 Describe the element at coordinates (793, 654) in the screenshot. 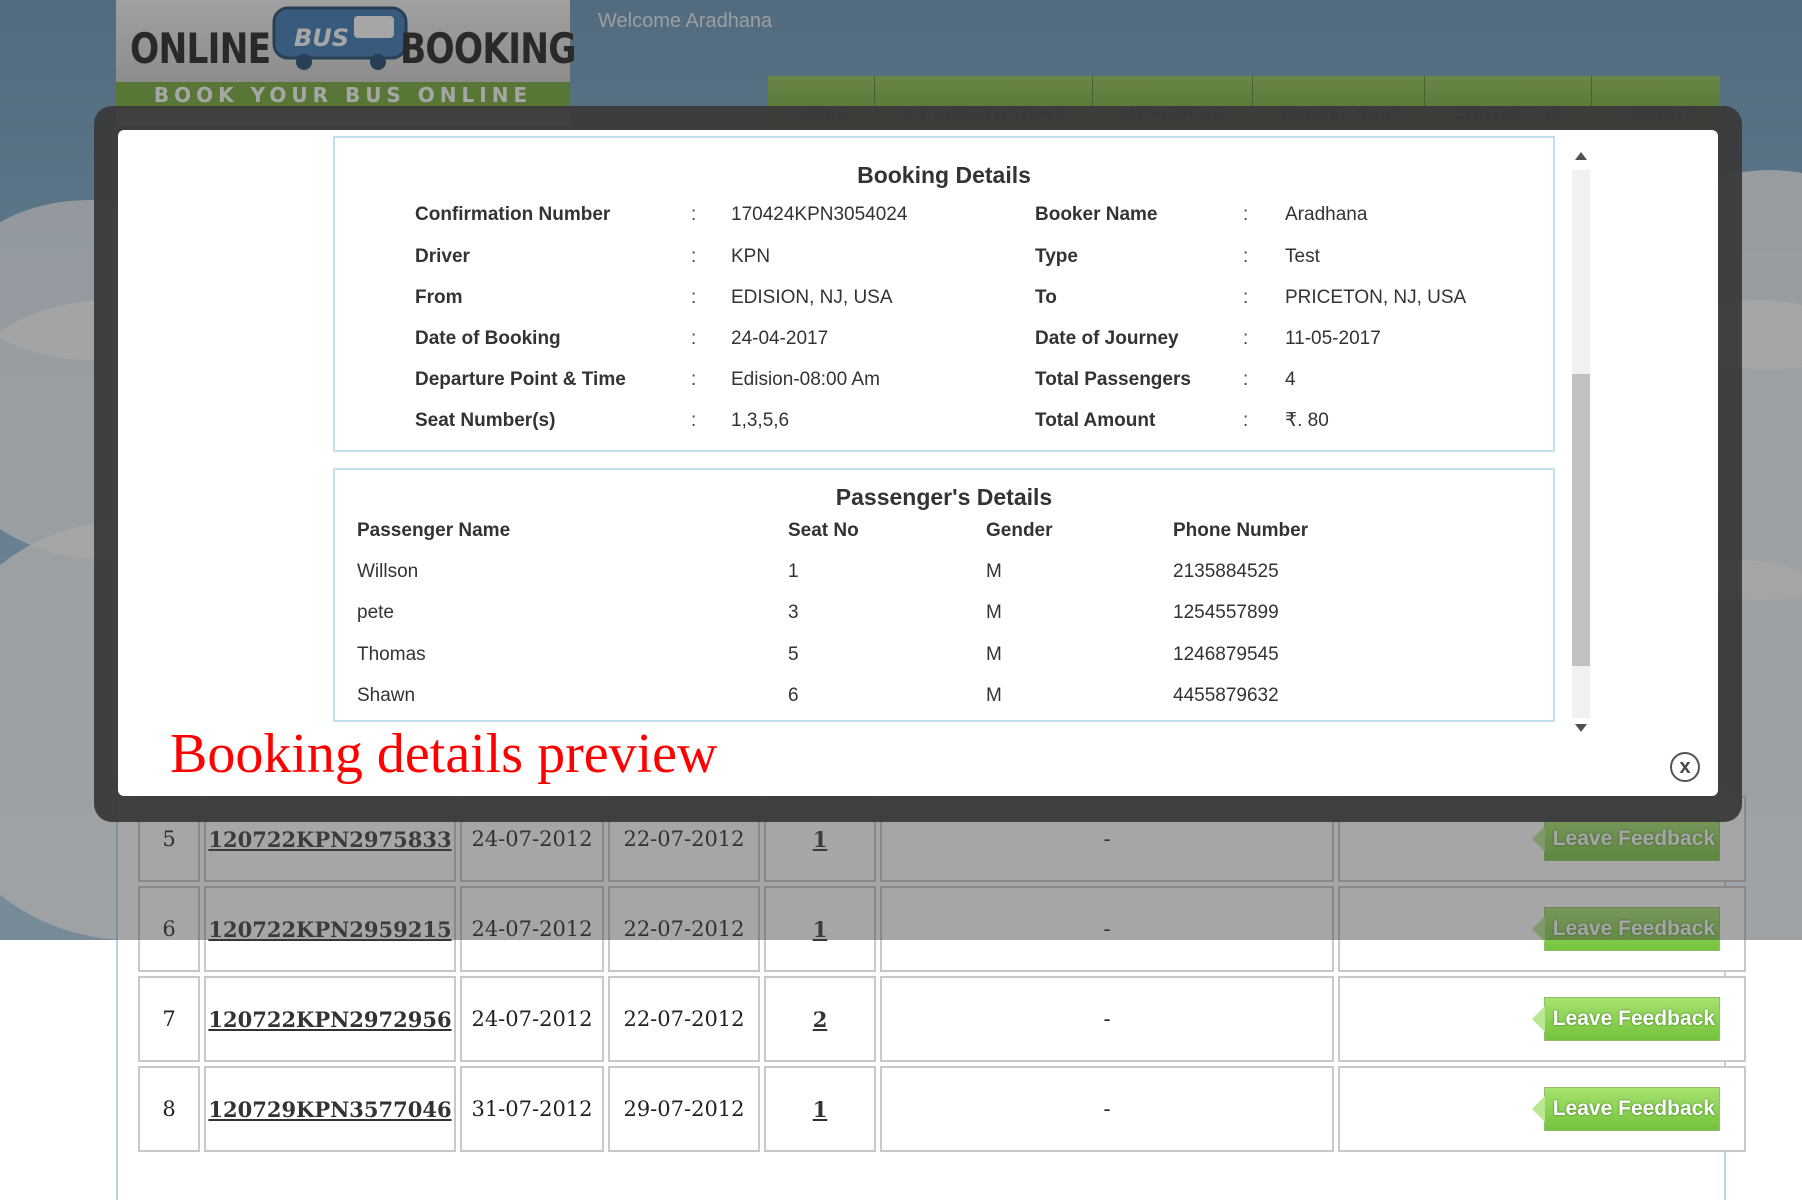

I see `passenger-seat: 5` at that location.